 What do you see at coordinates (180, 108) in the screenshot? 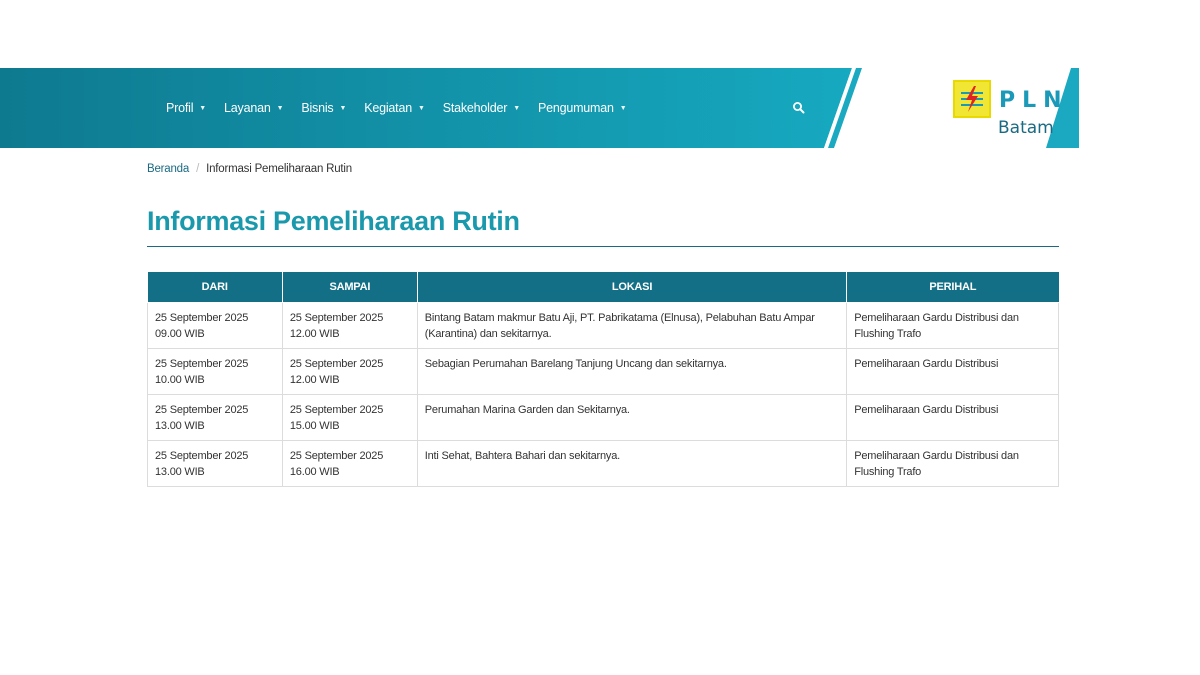
I see `nav-item-label: Profil` at bounding box center [180, 108].